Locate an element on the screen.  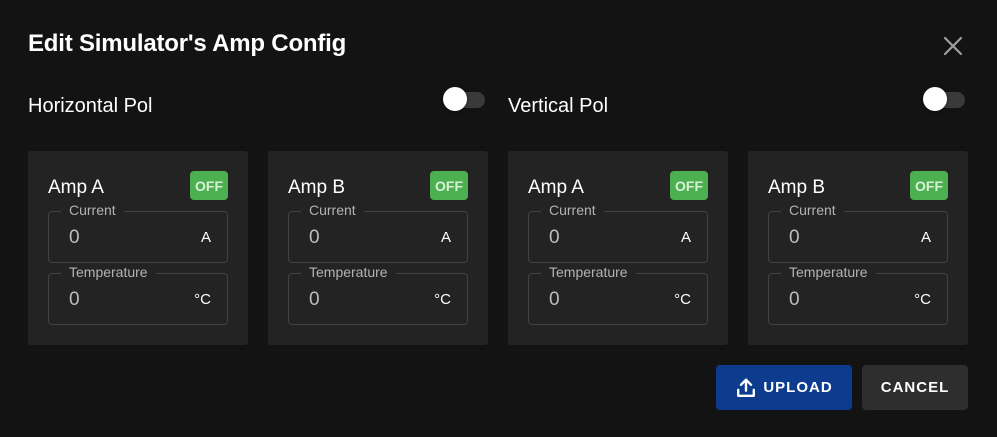
upload-icon is located at coordinates (746, 387).